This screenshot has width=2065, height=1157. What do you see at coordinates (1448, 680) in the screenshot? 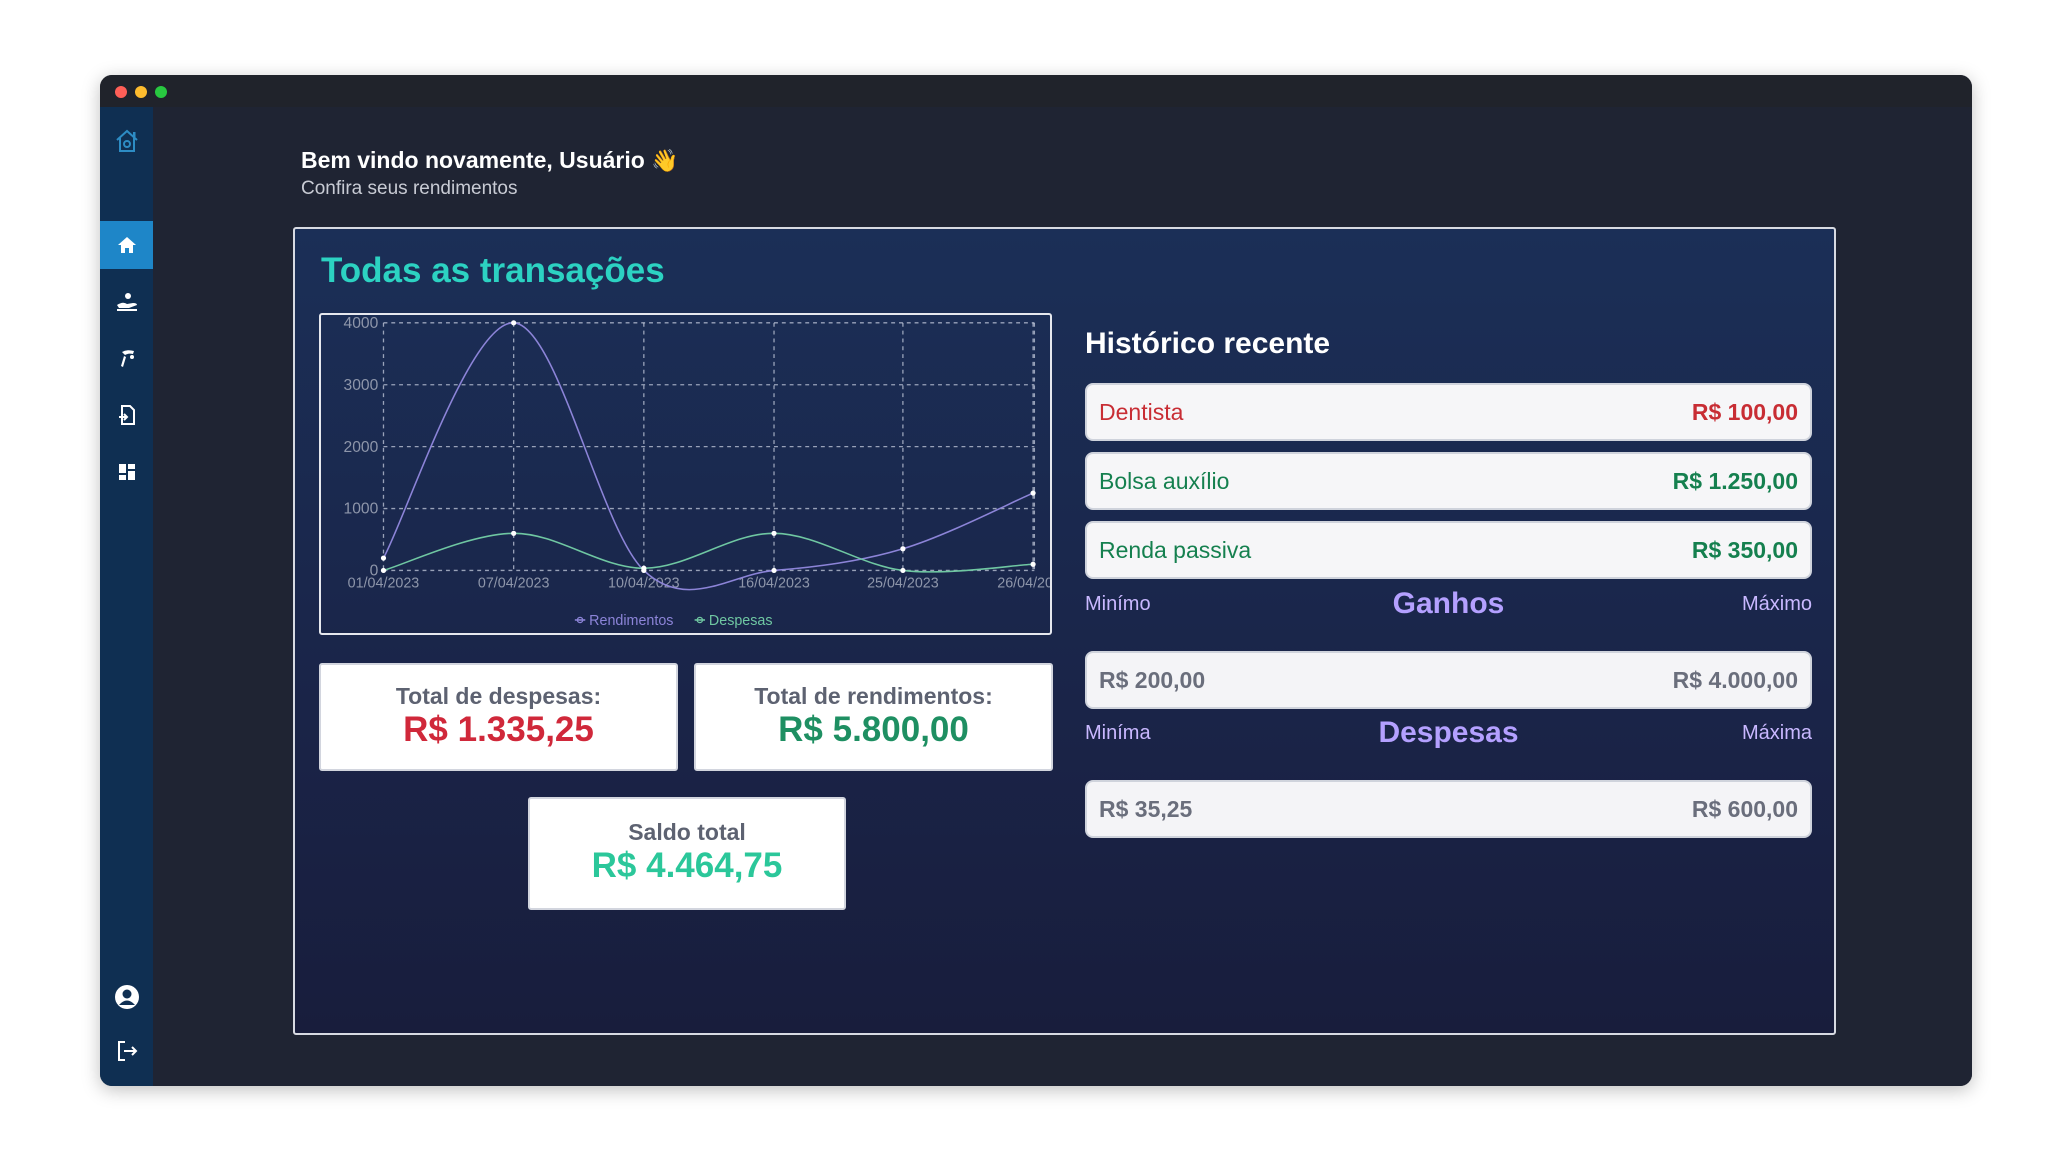
I see `ganhos-range: R$ 200,00 R$ 4.000,00` at bounding box center [1448, 680].